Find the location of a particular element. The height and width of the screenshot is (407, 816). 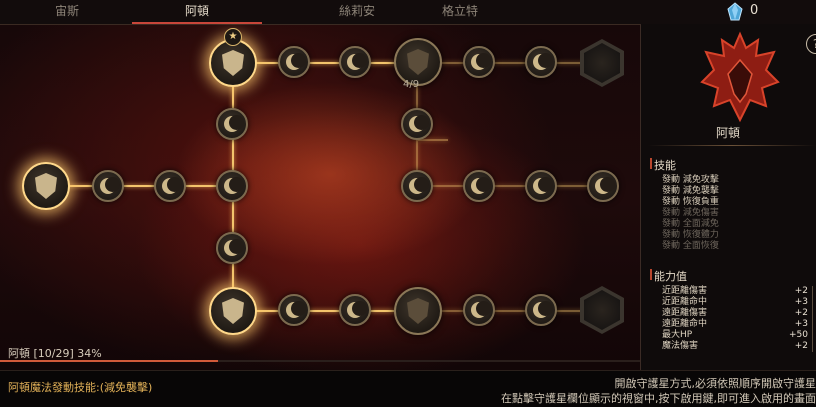

stat-label: 近距離命中 is located at coordinates (684, 302).